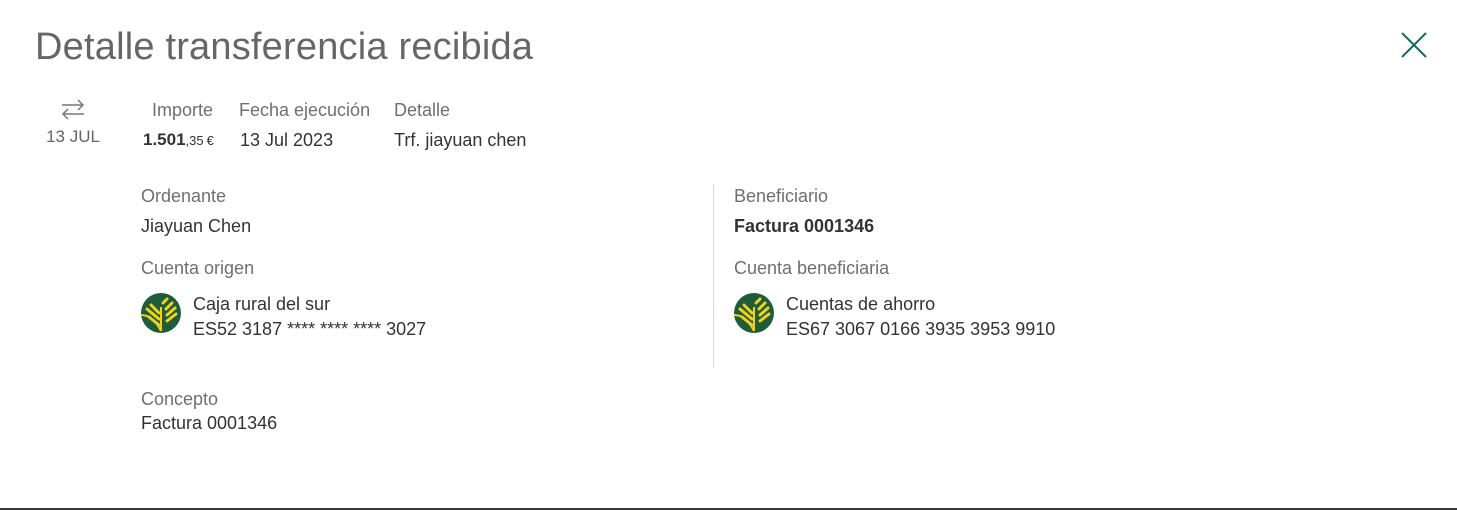 The width and height of the screenshot is (1457, 510). I want to click on importe-decimals: ,35, so click(194, 140).